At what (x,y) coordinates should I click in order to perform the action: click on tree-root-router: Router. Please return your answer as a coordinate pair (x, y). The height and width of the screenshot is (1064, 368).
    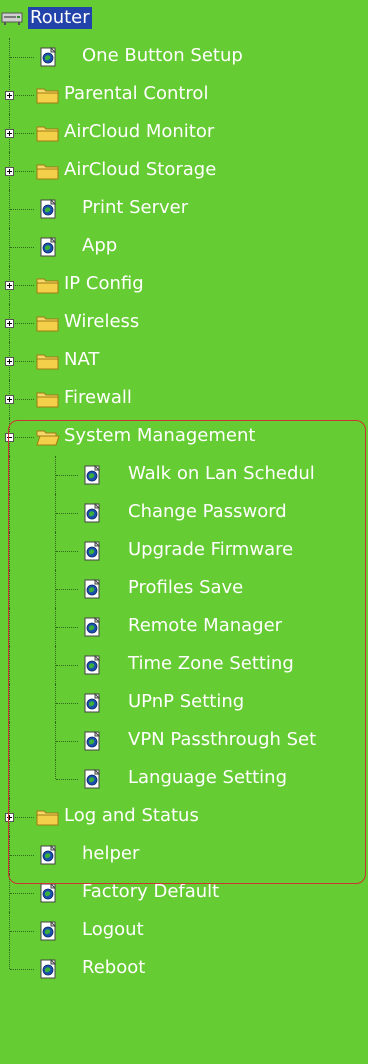
    Looking at the image, I should click on (184, 19).